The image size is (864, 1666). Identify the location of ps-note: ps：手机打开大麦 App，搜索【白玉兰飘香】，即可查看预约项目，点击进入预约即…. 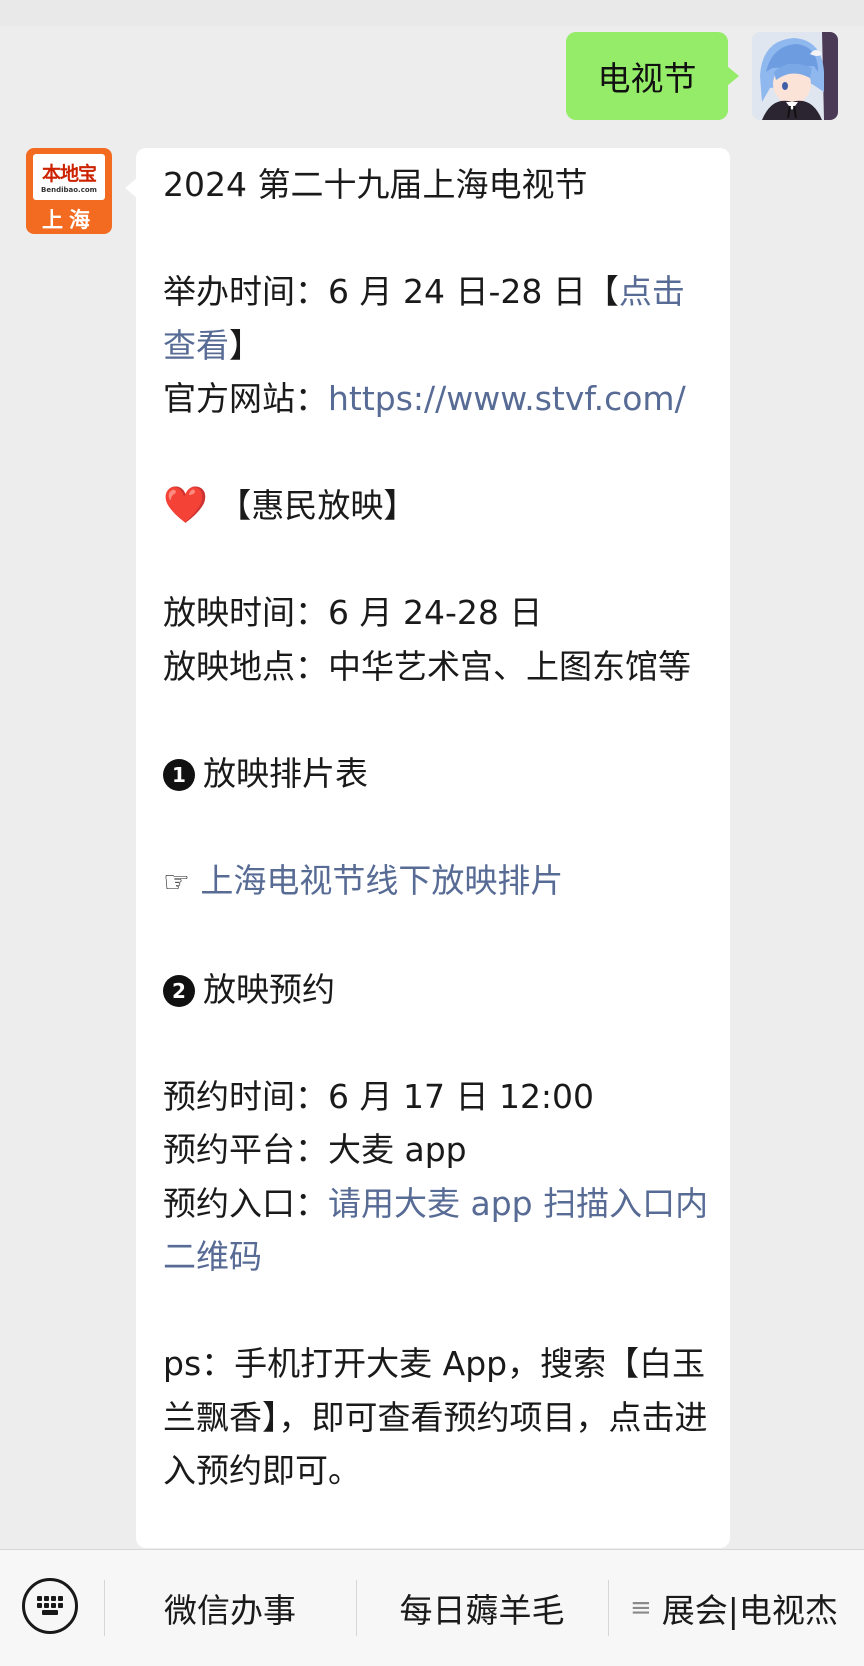
(435, 1417).